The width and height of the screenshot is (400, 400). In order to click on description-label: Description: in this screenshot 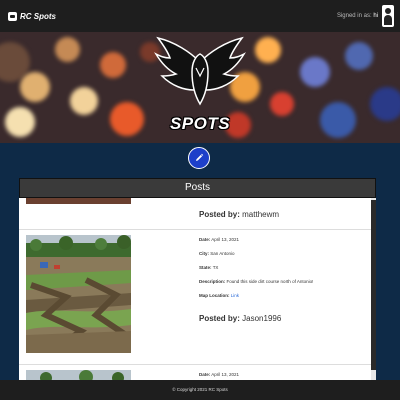, I will do `click(212, 281)`.